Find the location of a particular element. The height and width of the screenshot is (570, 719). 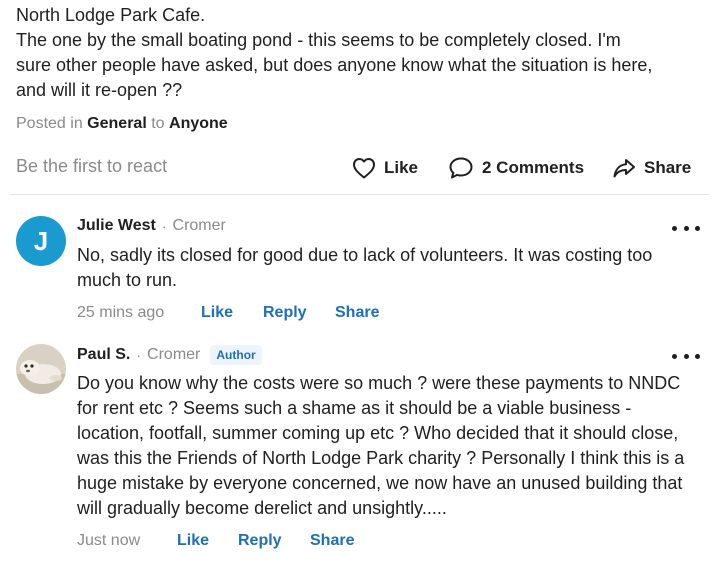

share-arrow-icon is located at coordinates (624, 168).